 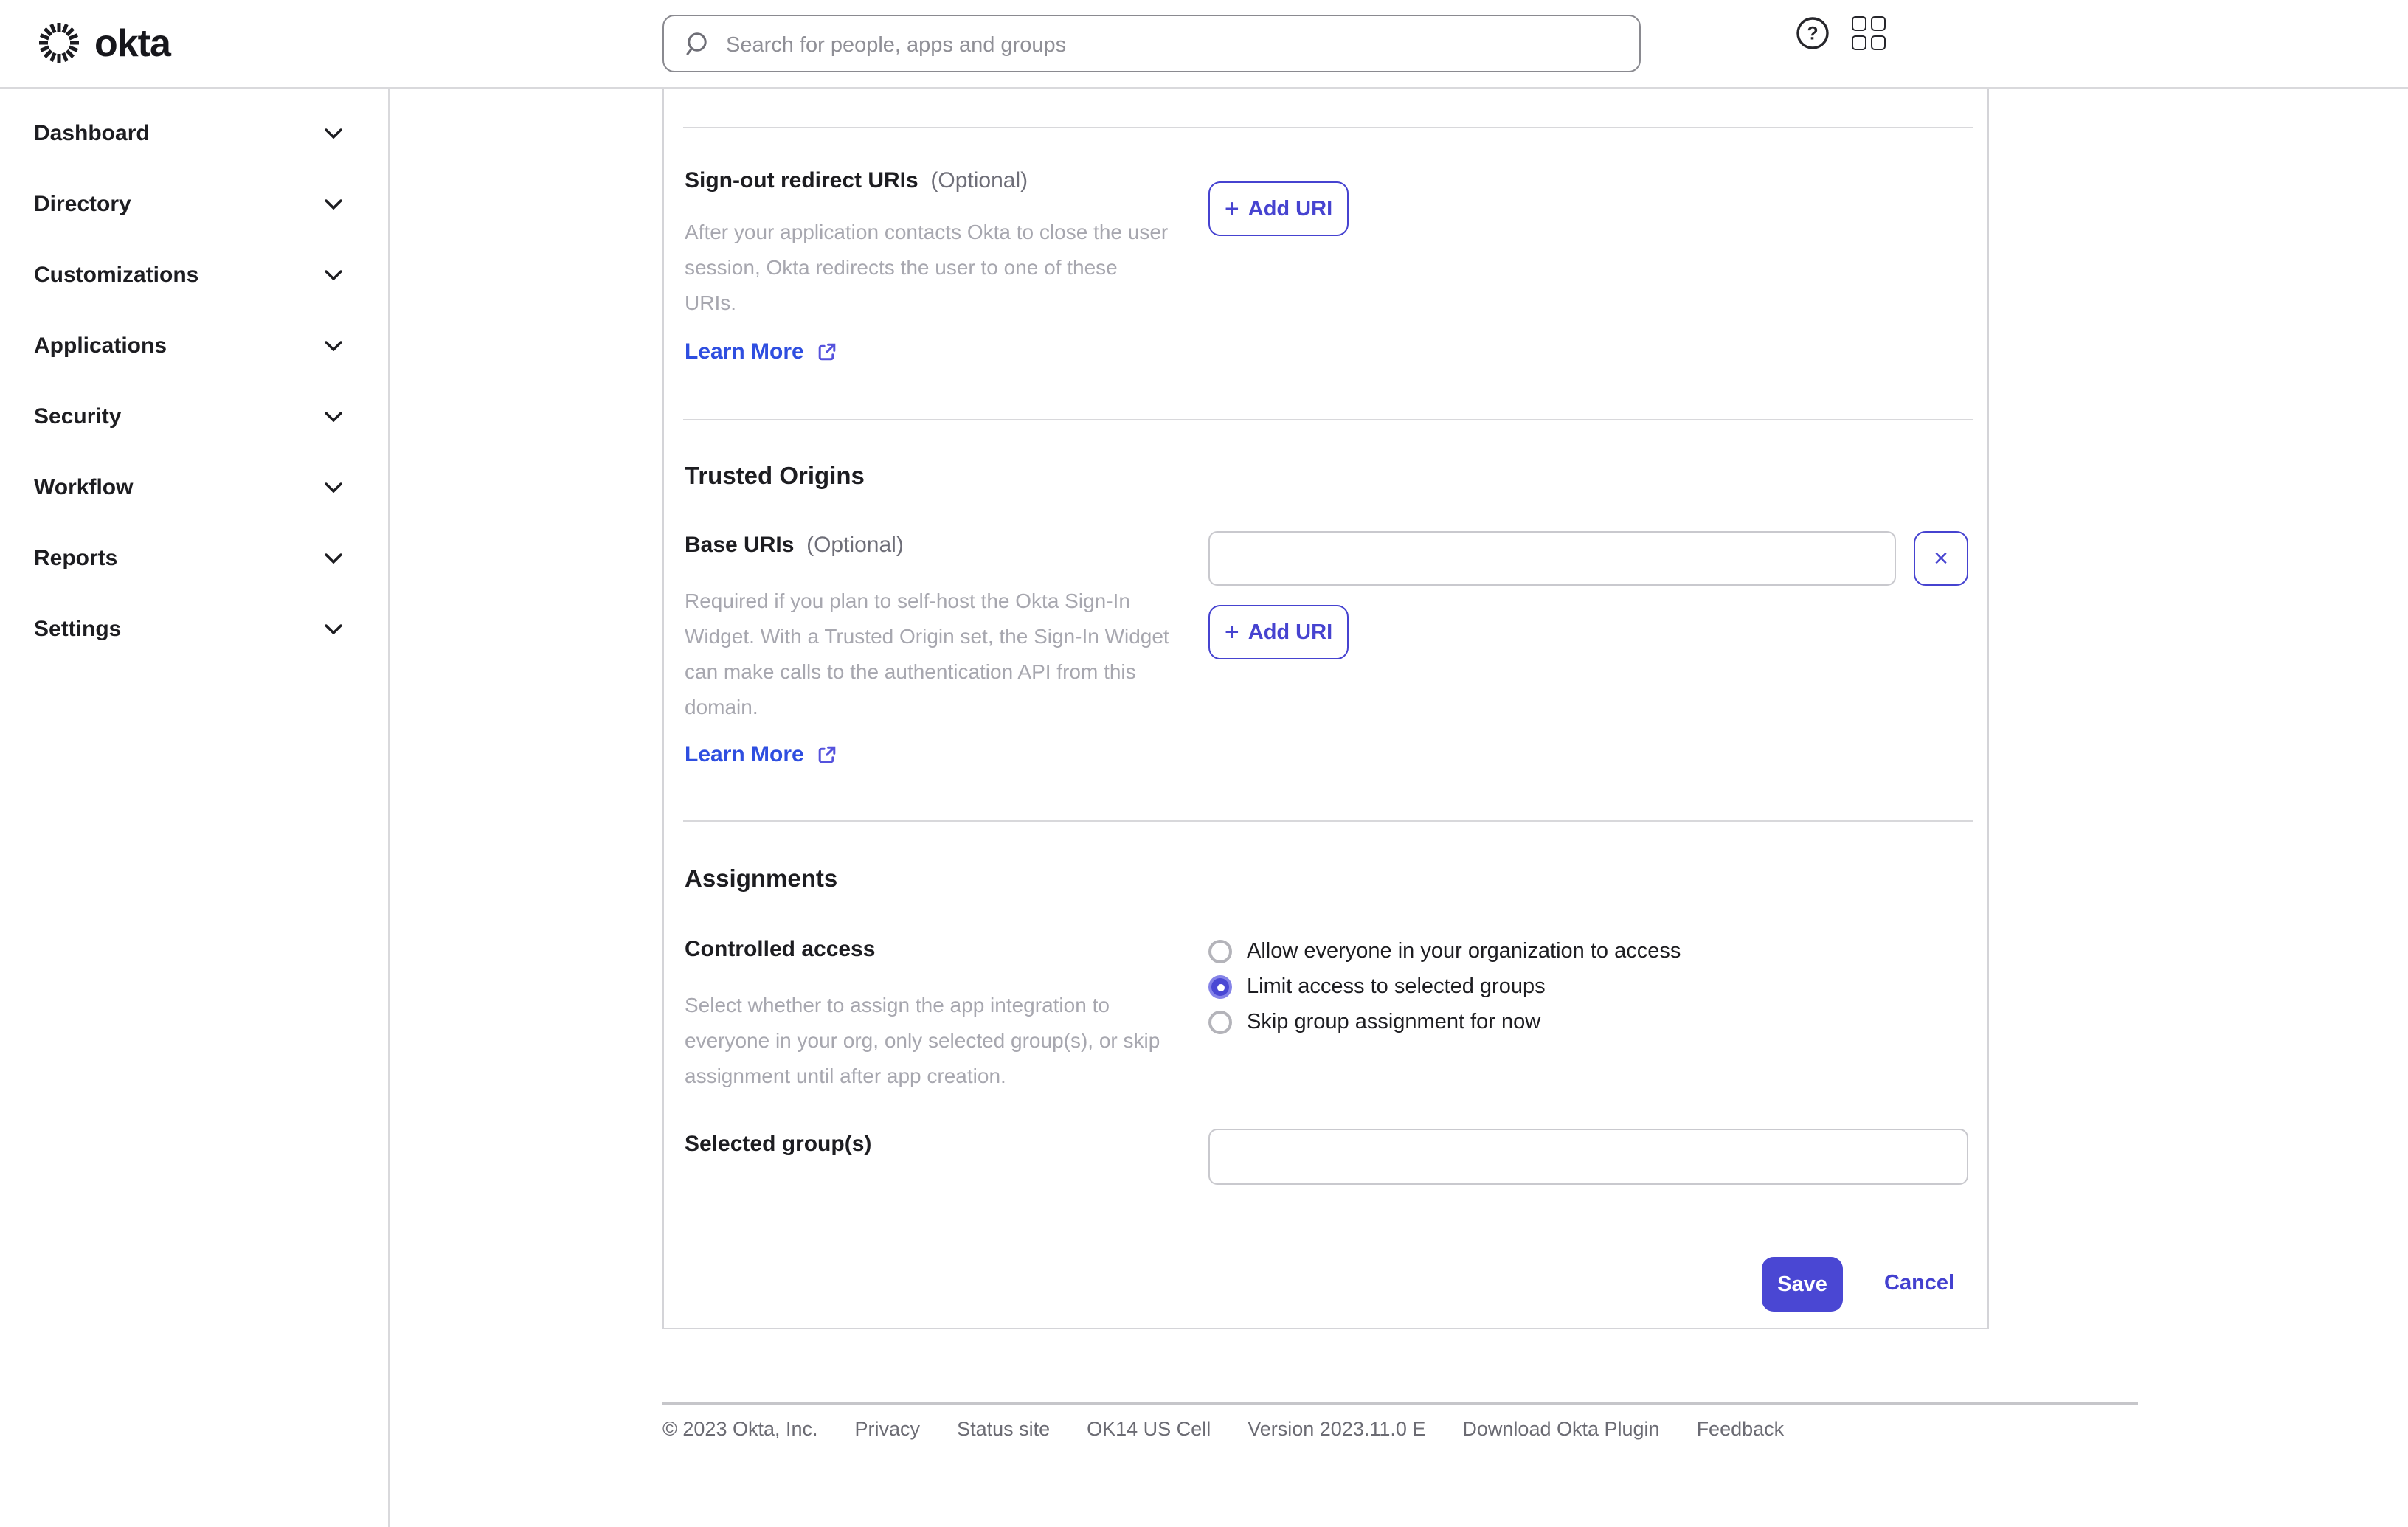 What do you see at coordinates (194, 416) in the screenshot?
I see `sidebar-item-security: Security` at bounding box center [194, 416].